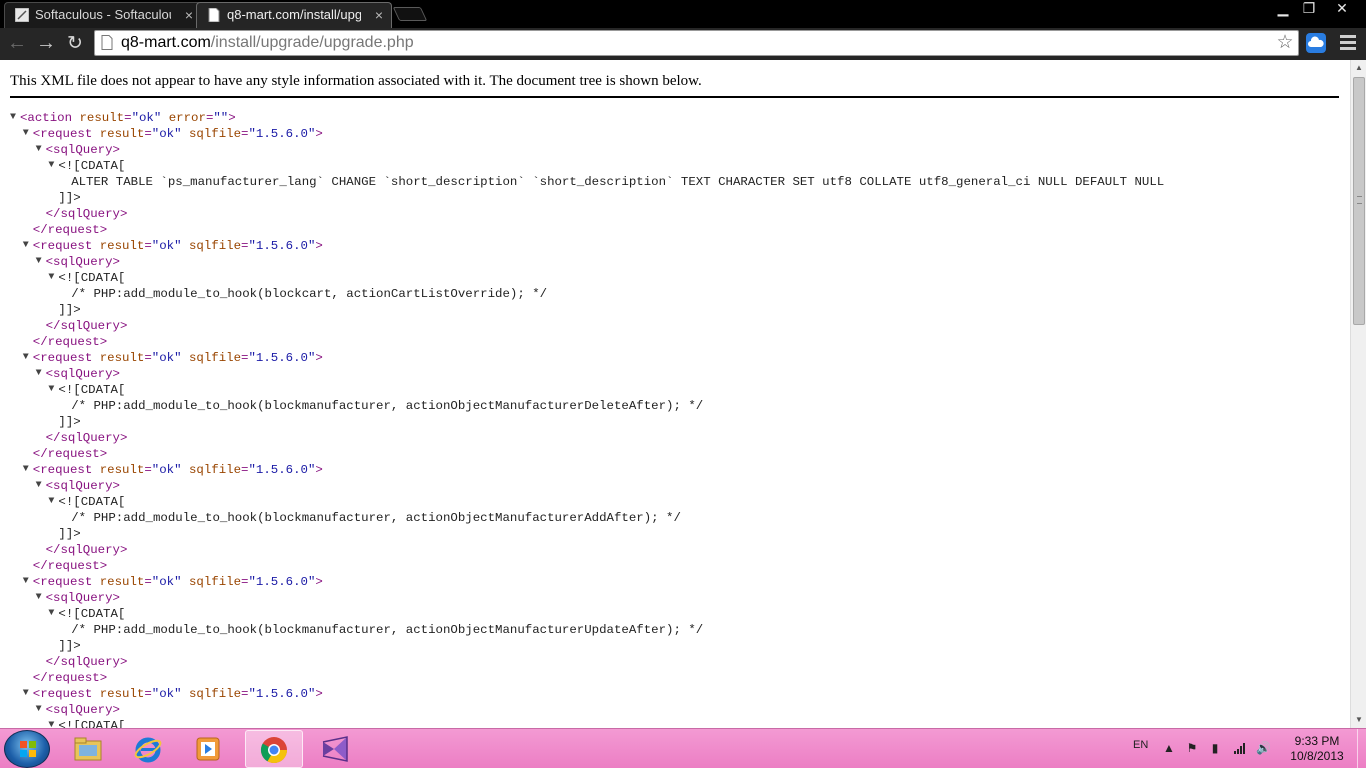 The height and width of the screenshot is (768, 1366). What do you see at coordinates (17, 44) in the screenshot?
I see `back-arrow-icon: ←` at bounding box center [17, 44].